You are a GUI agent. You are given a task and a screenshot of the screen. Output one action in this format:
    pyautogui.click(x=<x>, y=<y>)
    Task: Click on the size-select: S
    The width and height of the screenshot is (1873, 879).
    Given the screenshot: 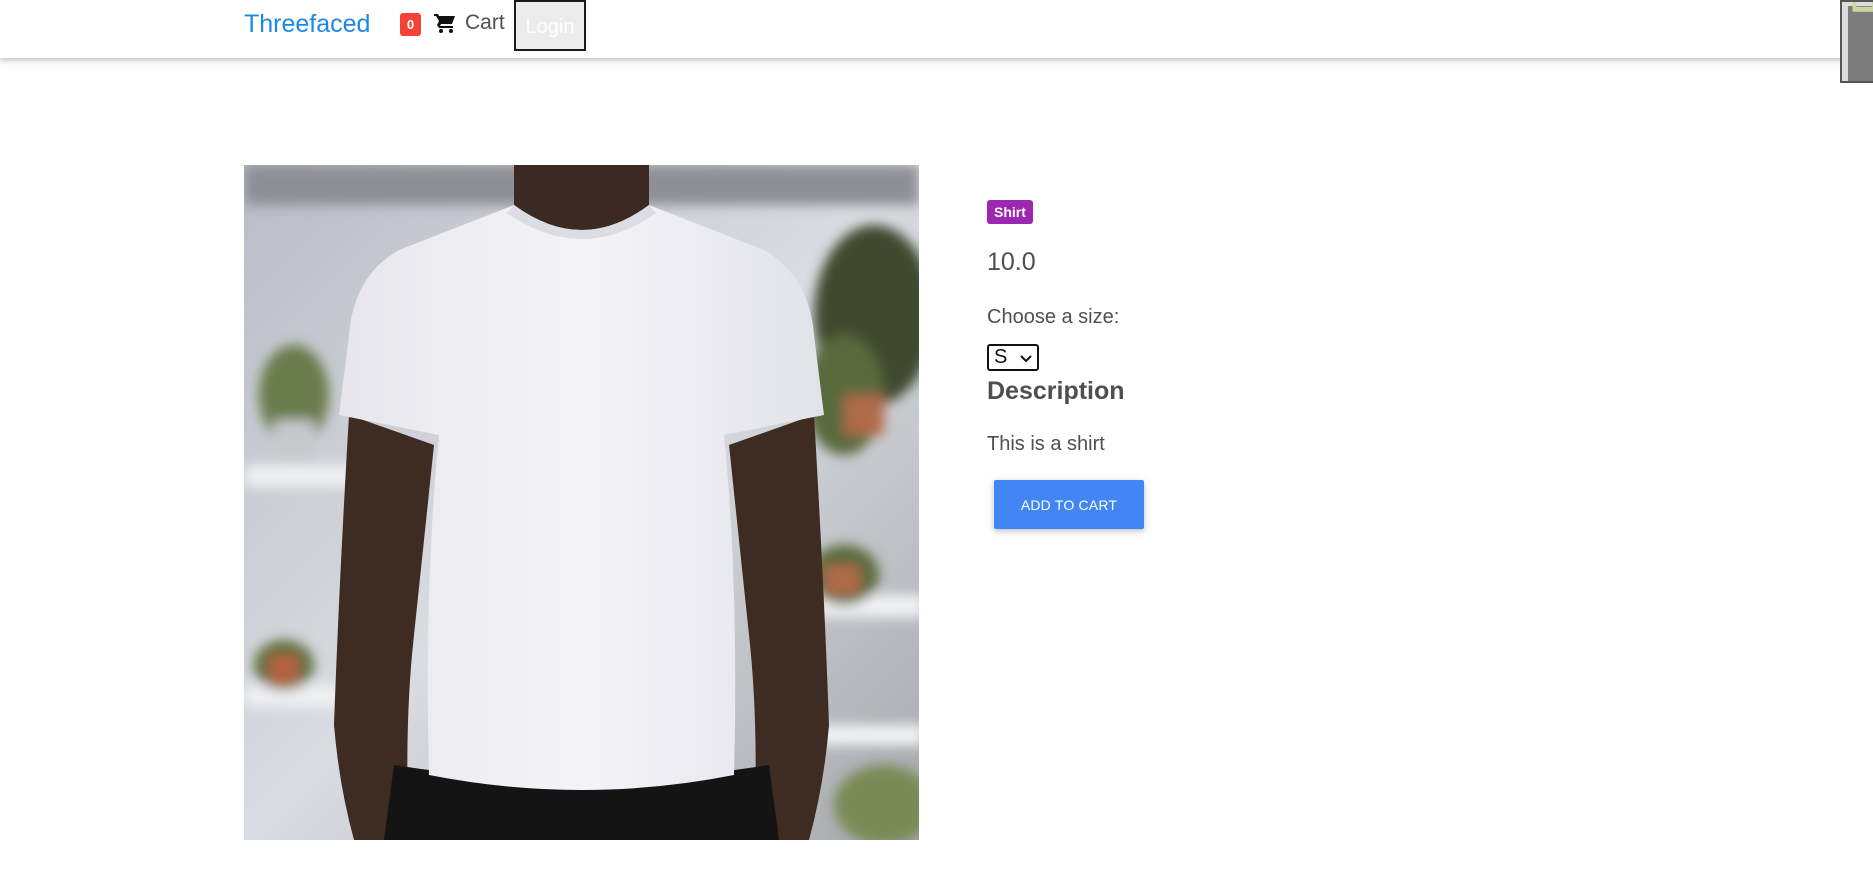 What is the action you would take?
    pyautogui.click(x=1013, y=357)
    